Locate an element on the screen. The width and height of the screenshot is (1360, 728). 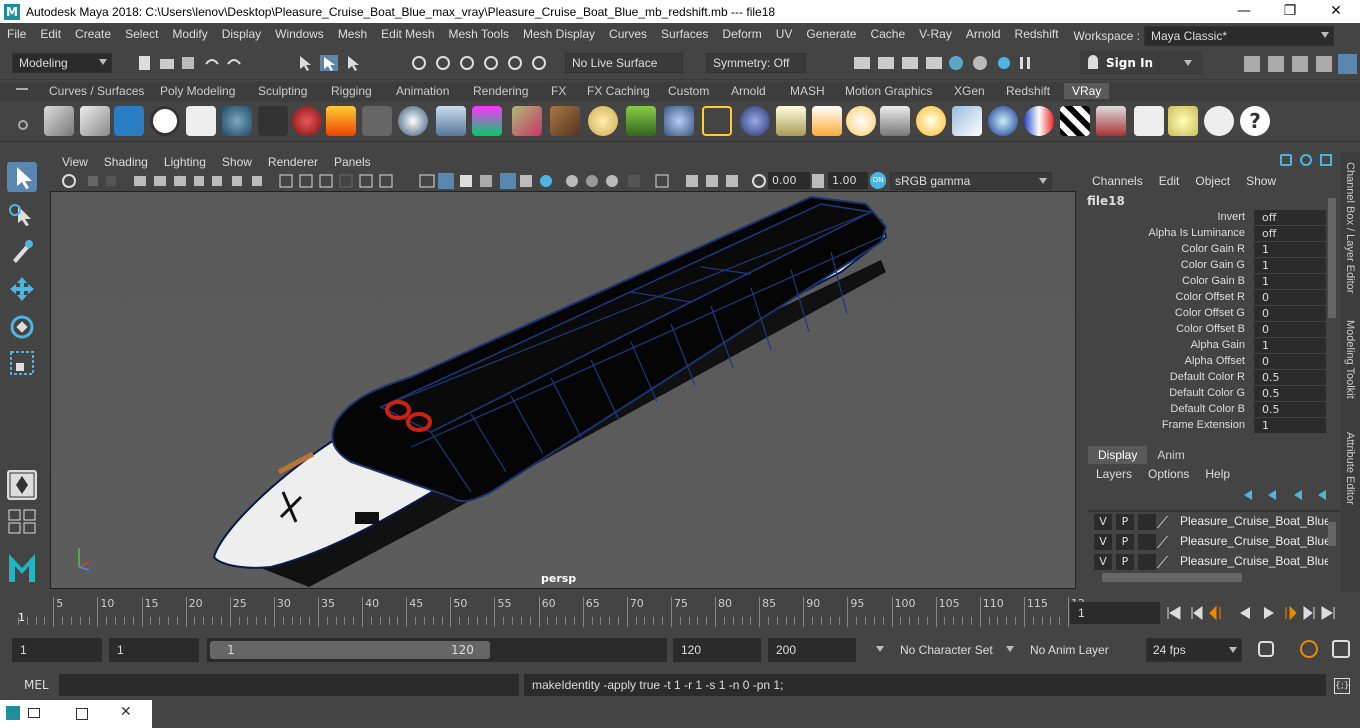
playback-controls is located at coordinates (1251, 613).